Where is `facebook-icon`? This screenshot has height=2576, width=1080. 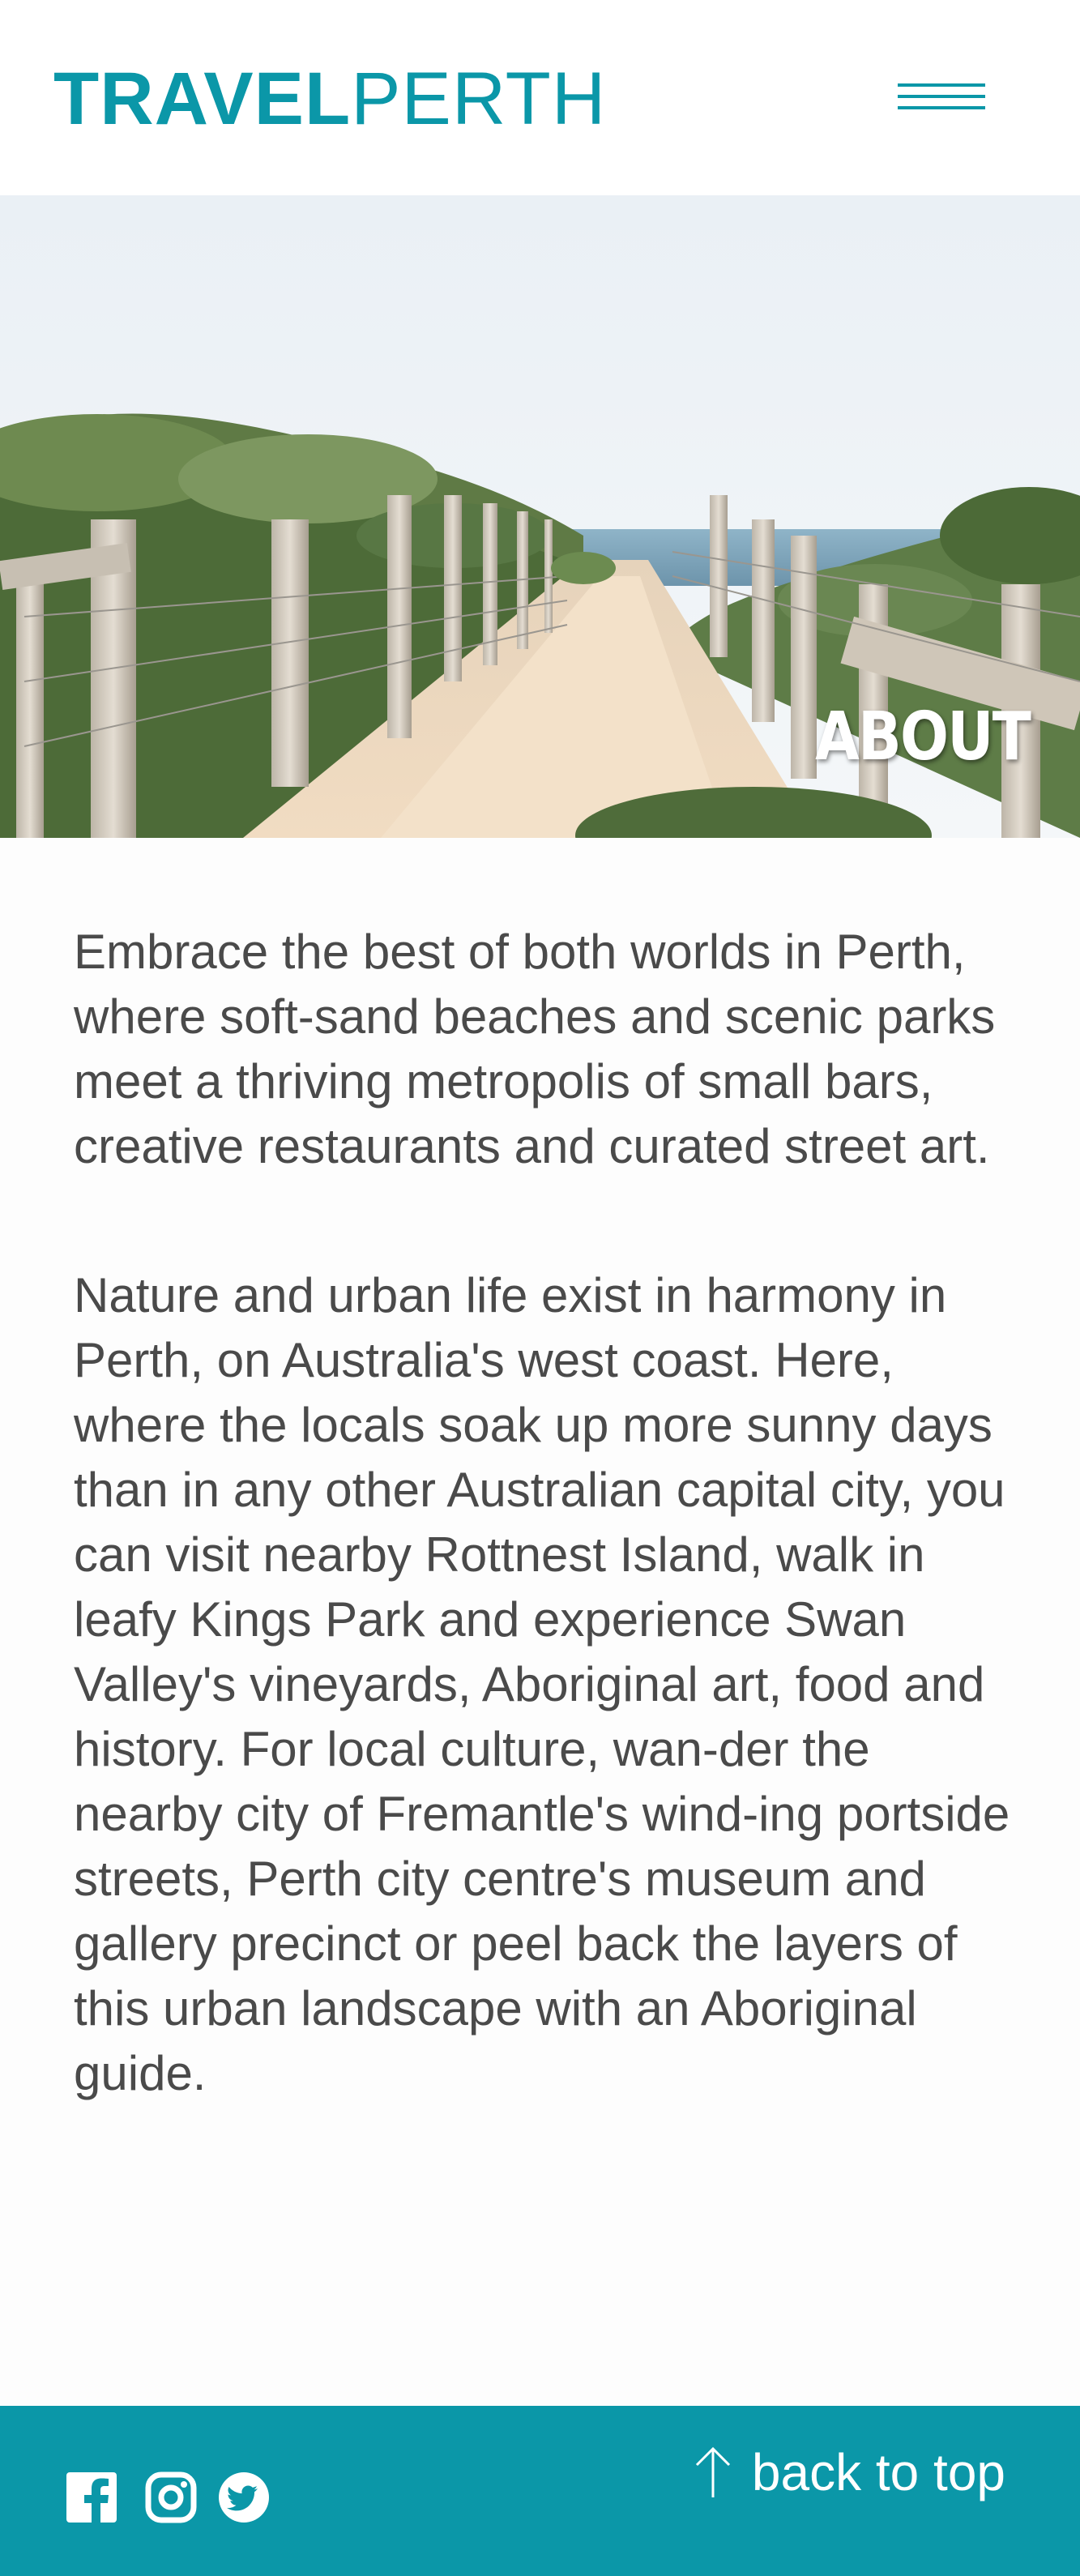 facebook-icon is located at coordinates (91, 2497).